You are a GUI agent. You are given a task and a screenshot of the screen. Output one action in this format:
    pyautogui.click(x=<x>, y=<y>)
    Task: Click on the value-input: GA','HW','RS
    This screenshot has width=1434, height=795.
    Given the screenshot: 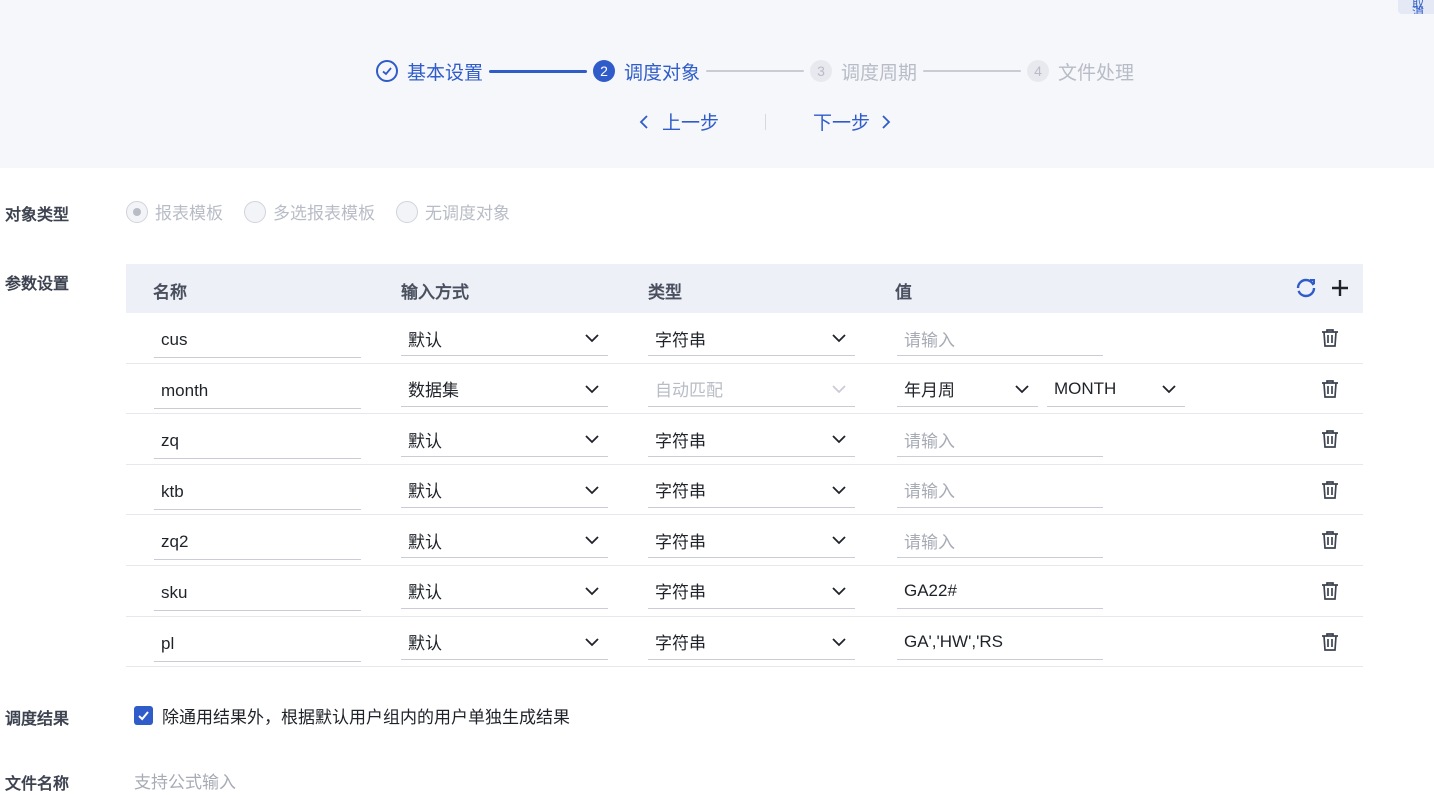 What is the action you would take?
    pyautogui.click(x=1000, y=642)
    